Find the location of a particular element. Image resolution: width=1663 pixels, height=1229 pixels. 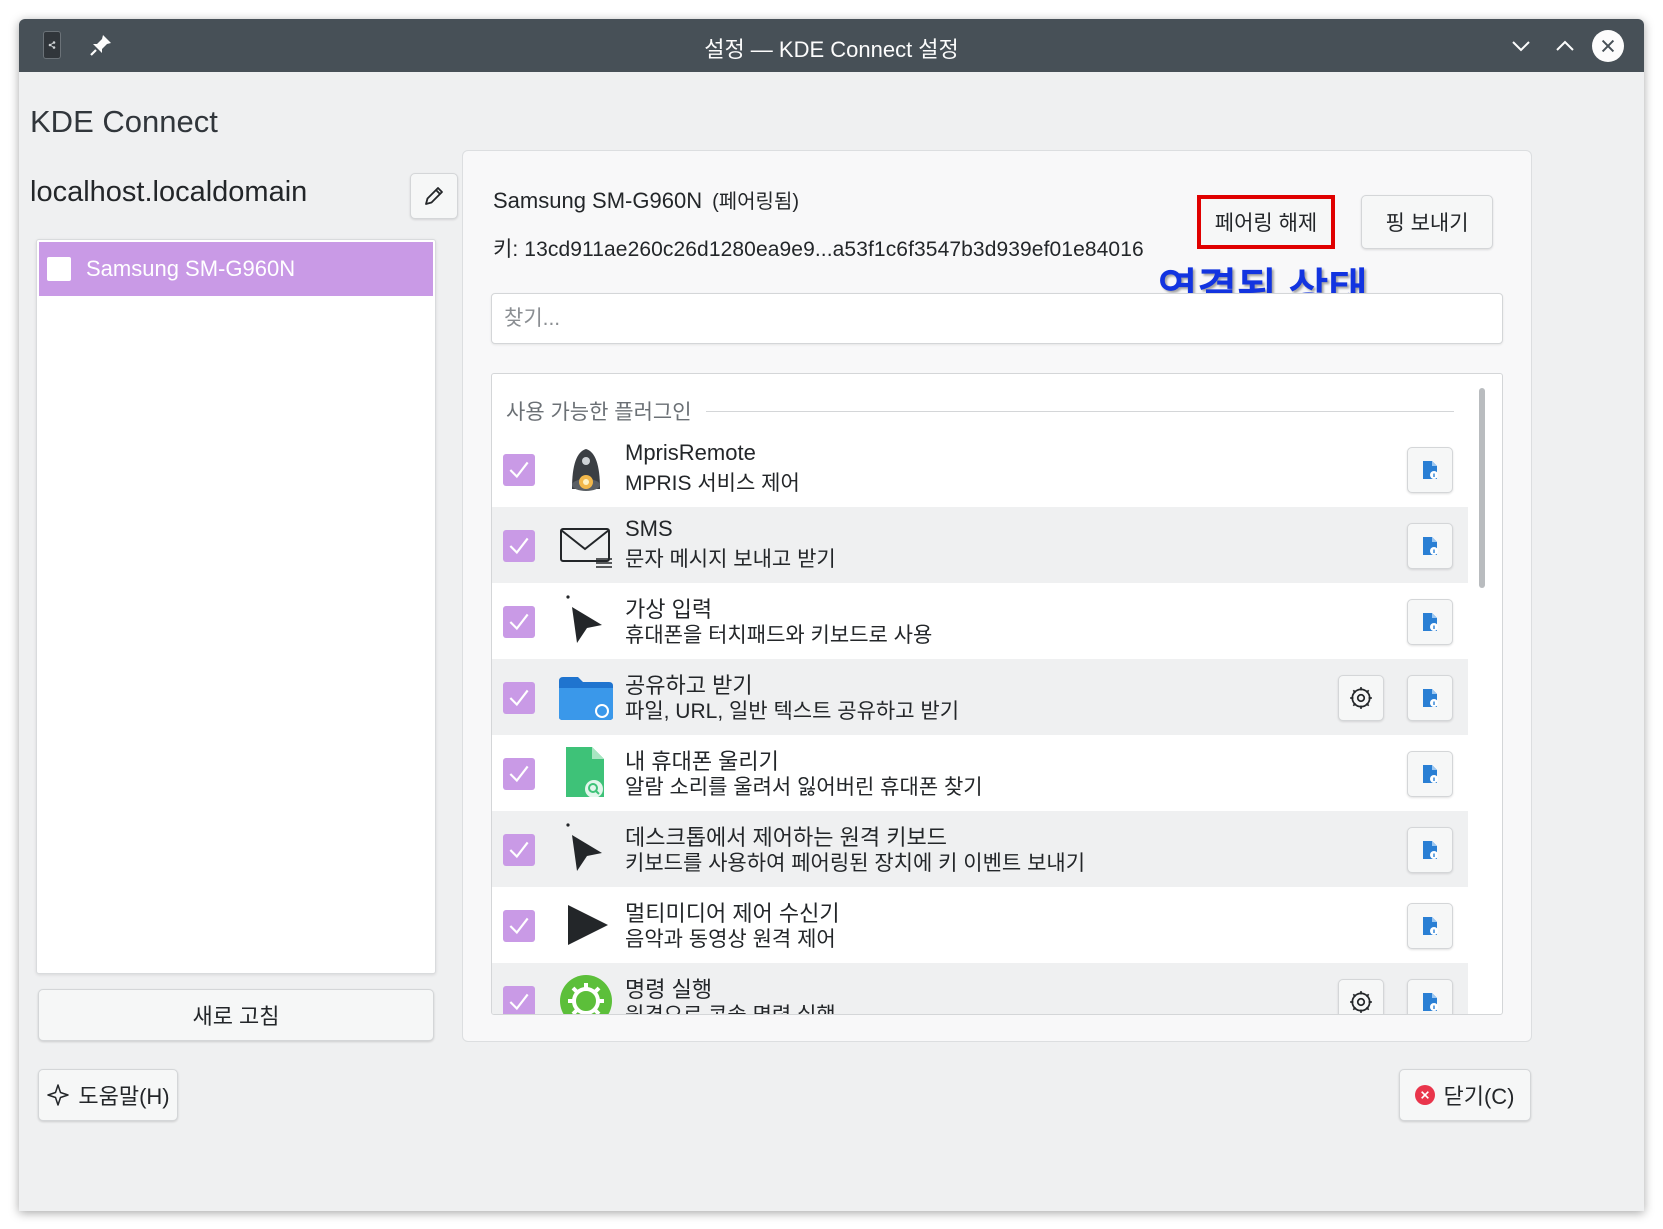

section-divider is located at coordinates (1079, 411).